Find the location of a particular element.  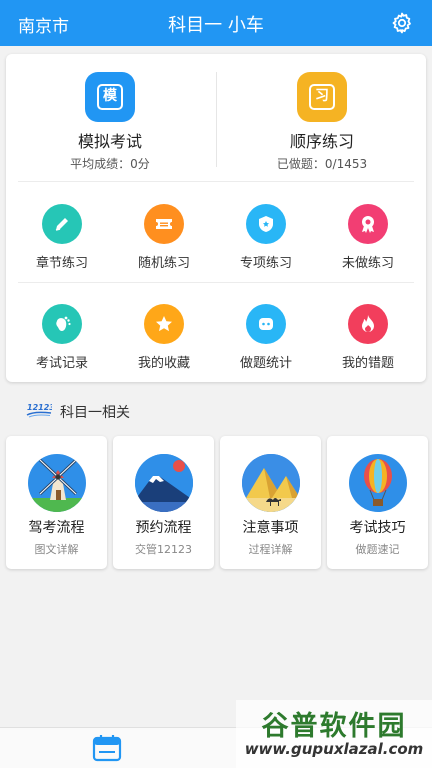

undone-practice-label: 未做练习 is located at coordinates (367, 263).